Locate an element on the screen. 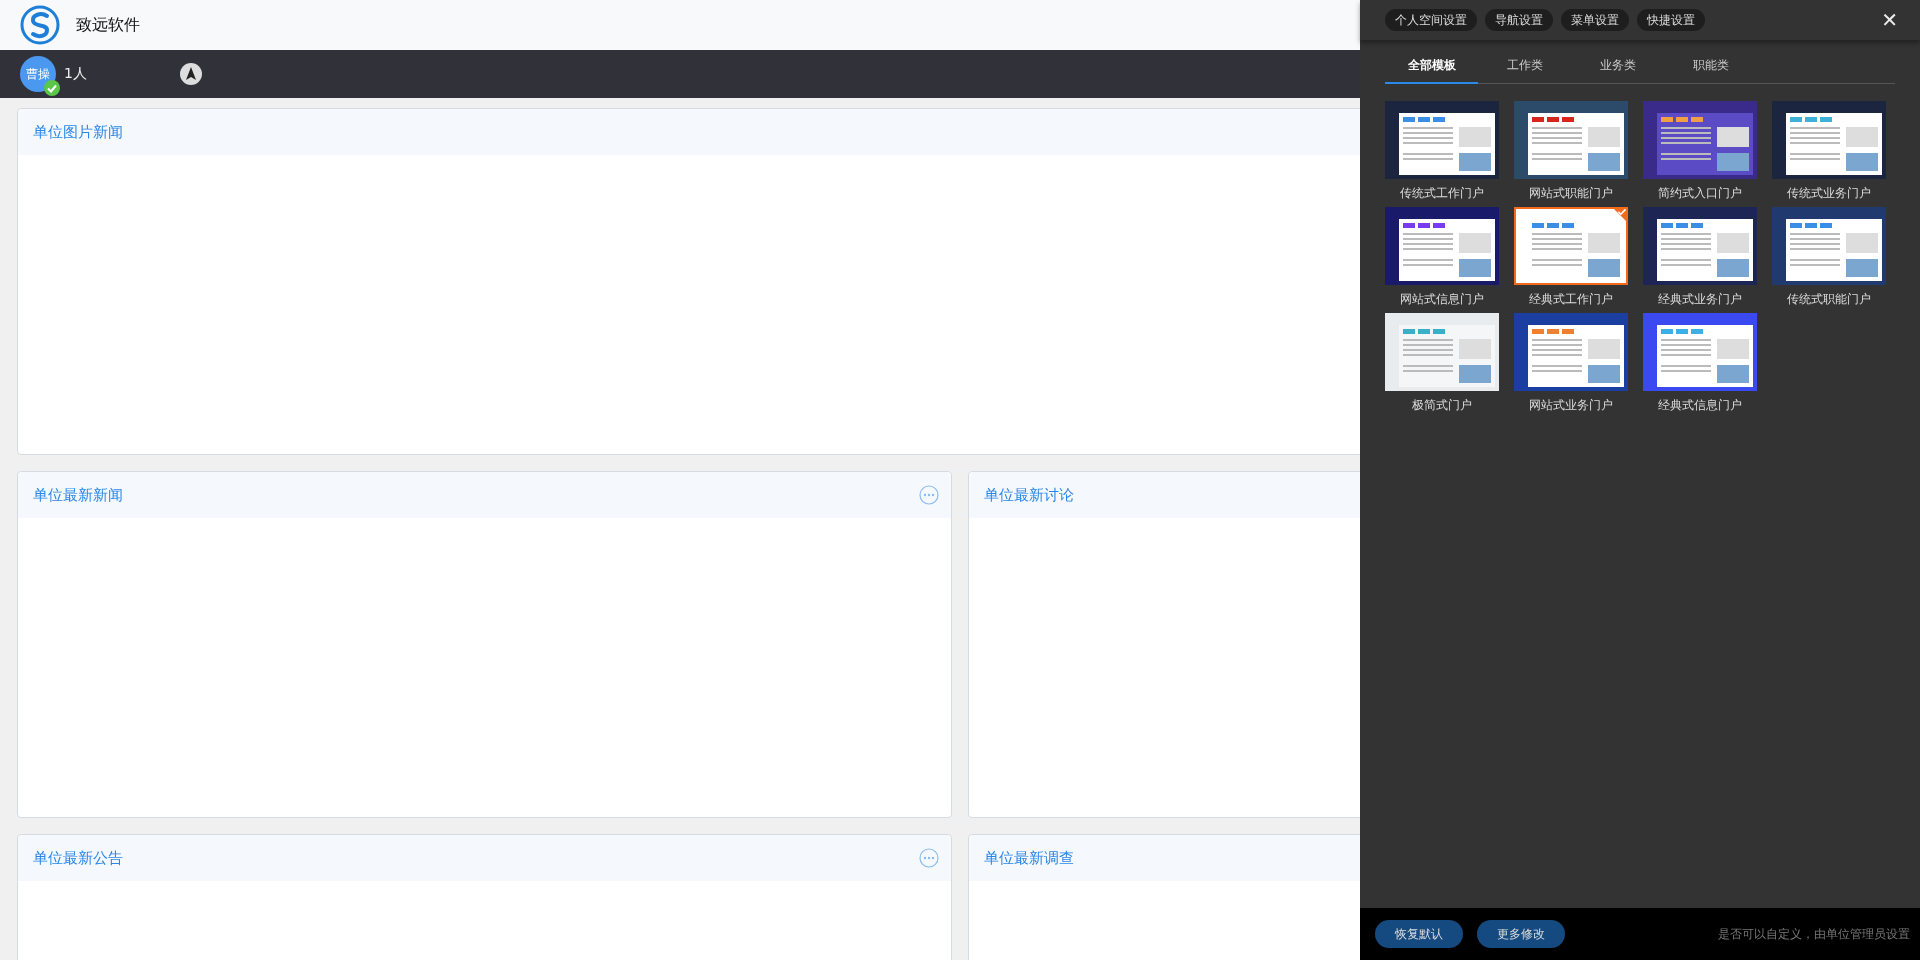 The width and height of the screenshot is (1920, 960). template-label: 极简式门户 is located at coordinates (1442, 405).